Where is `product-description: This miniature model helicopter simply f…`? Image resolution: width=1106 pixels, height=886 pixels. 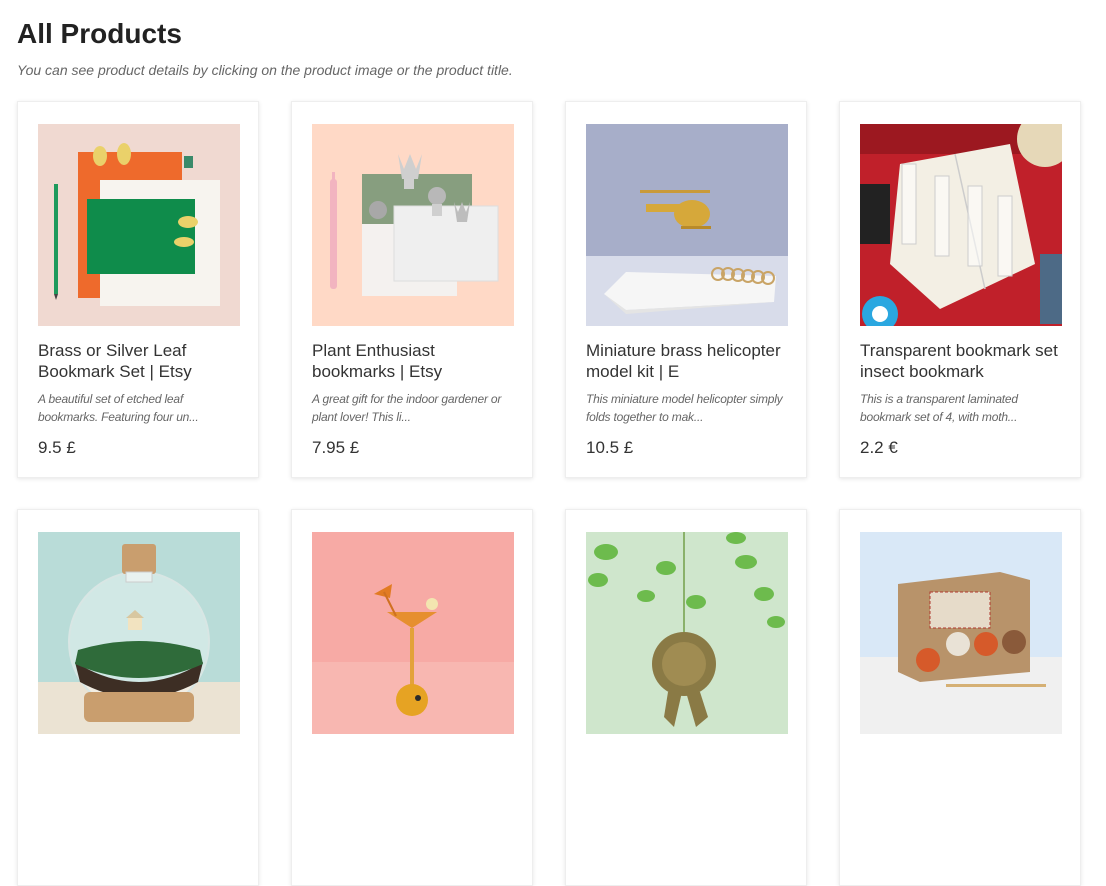
product-description: This miniature model helicopter simply f… is located at coordinates (684, 408).